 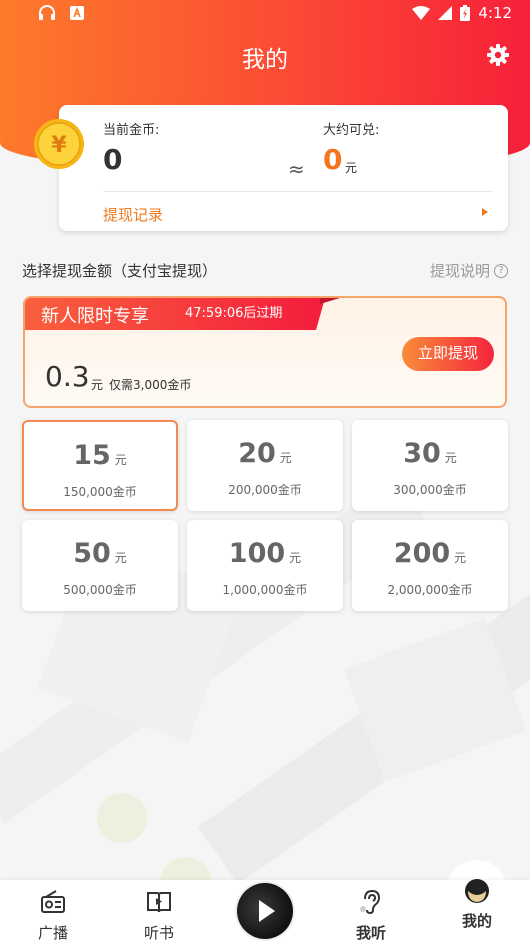 What do you see at coordinates (234, 313) in the screenshot?
I see `promo-expire-countdown: 47:59:06后过期` at bounding box center [234, 313].